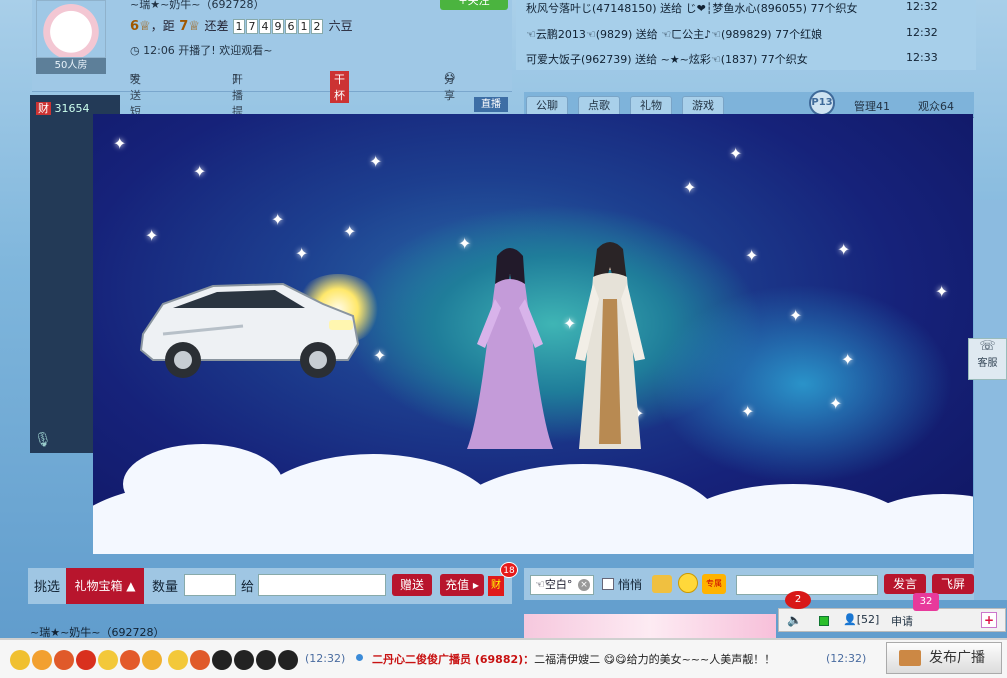 Image resolution: width=1007 pixels, height=678 pixels. Describe the element at coordinates (322, 585) in the screenshot. I see `recipient-input` at that location.